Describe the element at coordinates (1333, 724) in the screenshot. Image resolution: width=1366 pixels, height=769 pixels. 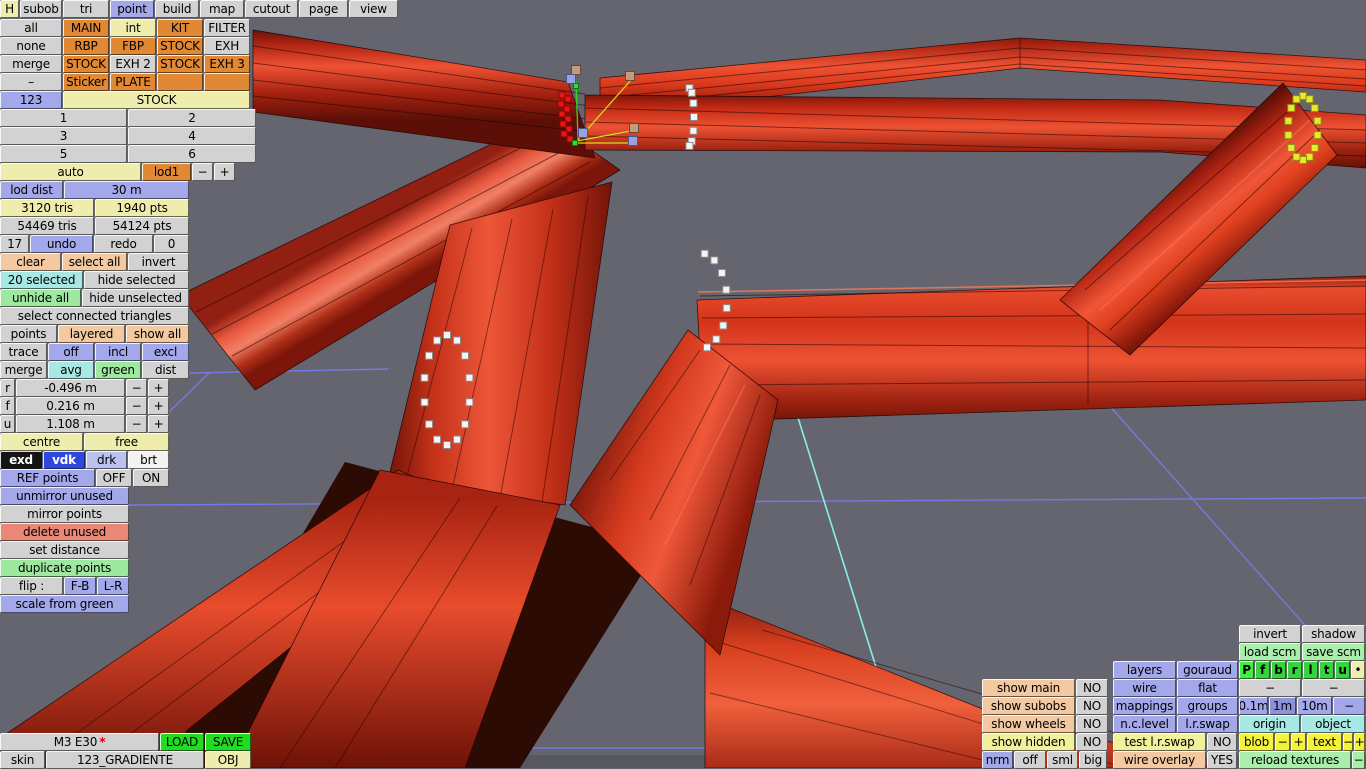
I see `button-object: object` at that location.